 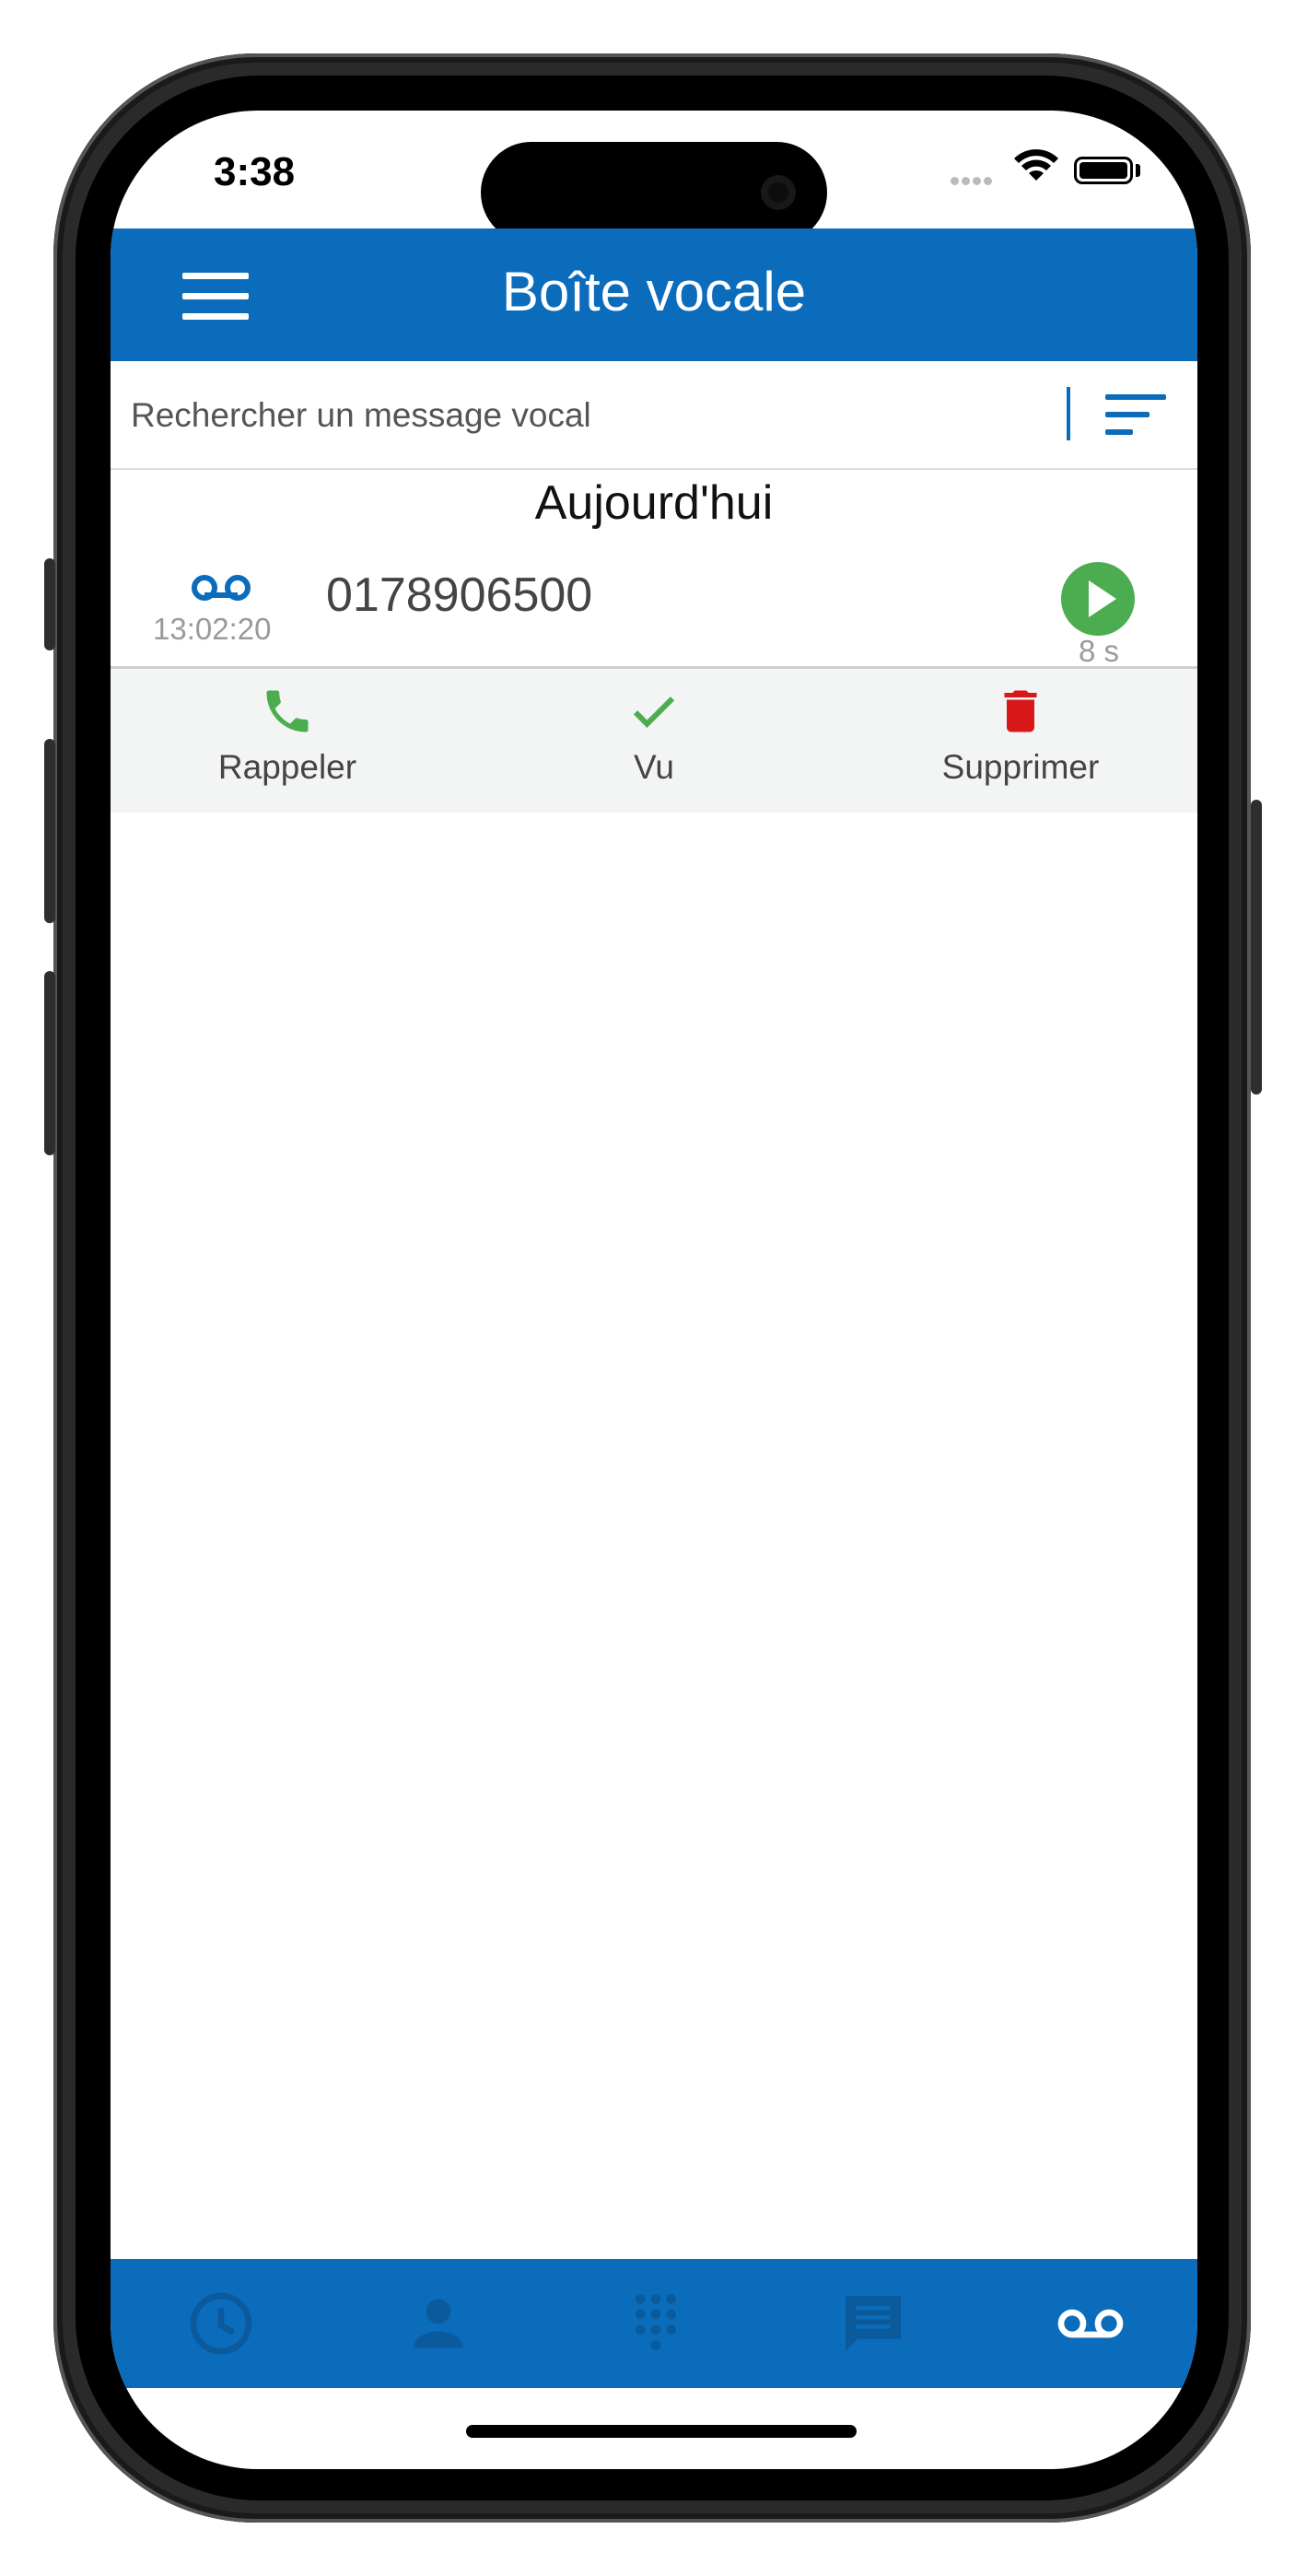 I want to click on play-icon, so click(x=1102, y=598).